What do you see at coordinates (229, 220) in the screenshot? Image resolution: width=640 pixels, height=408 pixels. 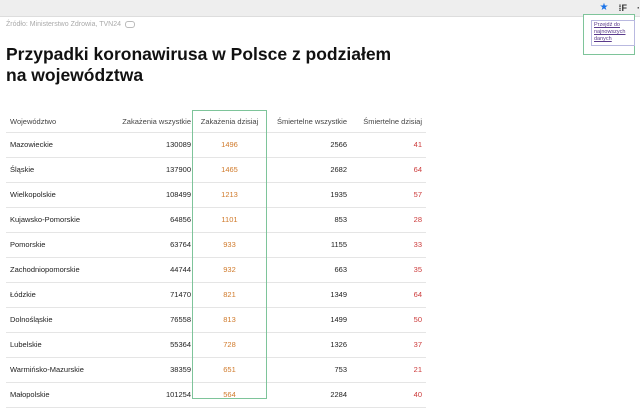 I see `cell-infections-today: 1101` at bounding box center [229, 220].